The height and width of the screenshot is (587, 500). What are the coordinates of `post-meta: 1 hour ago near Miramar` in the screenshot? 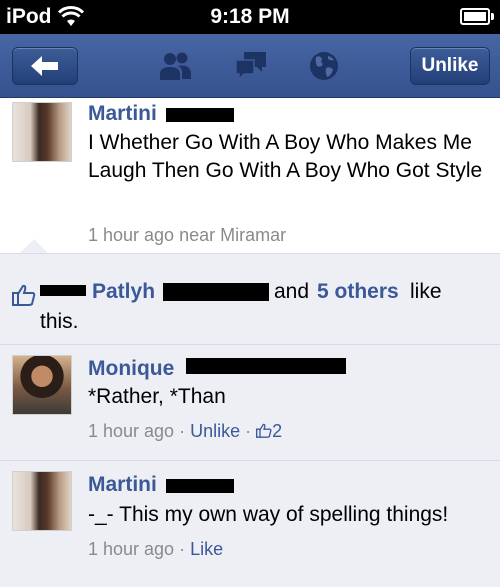 It's located at (187, 235).